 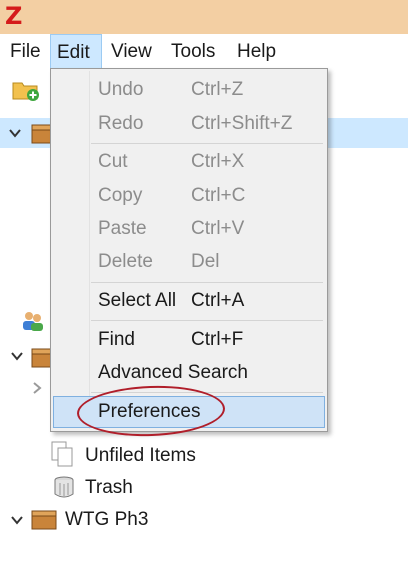 I want to click on trash-icon, so click(x=64, y=487).